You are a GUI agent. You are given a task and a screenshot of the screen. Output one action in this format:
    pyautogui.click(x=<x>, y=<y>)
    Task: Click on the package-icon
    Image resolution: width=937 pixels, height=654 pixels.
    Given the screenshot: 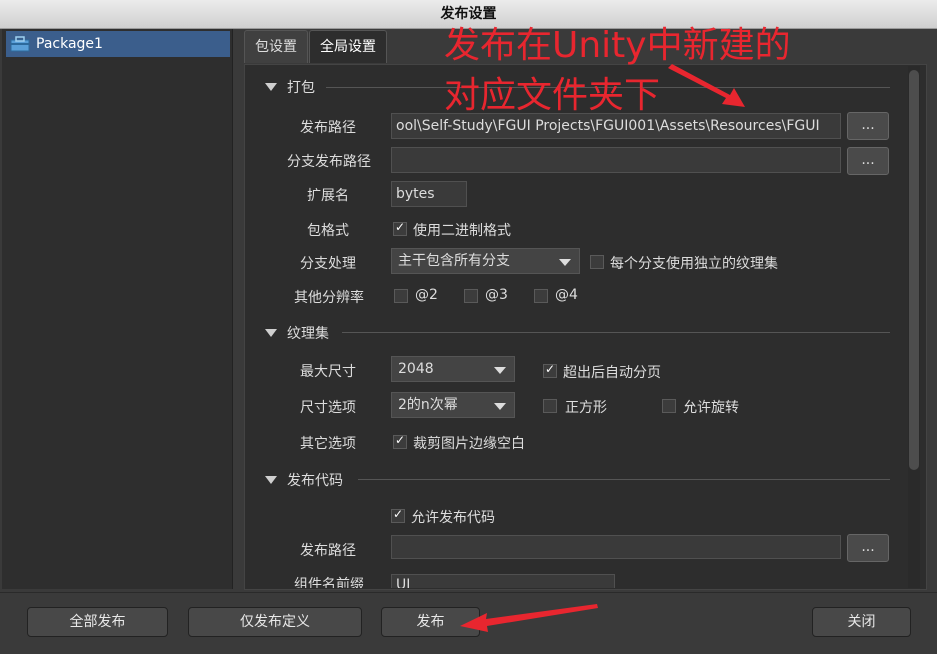 What is the action you would take?
    pyautogui.click(x=20, y=44)
    